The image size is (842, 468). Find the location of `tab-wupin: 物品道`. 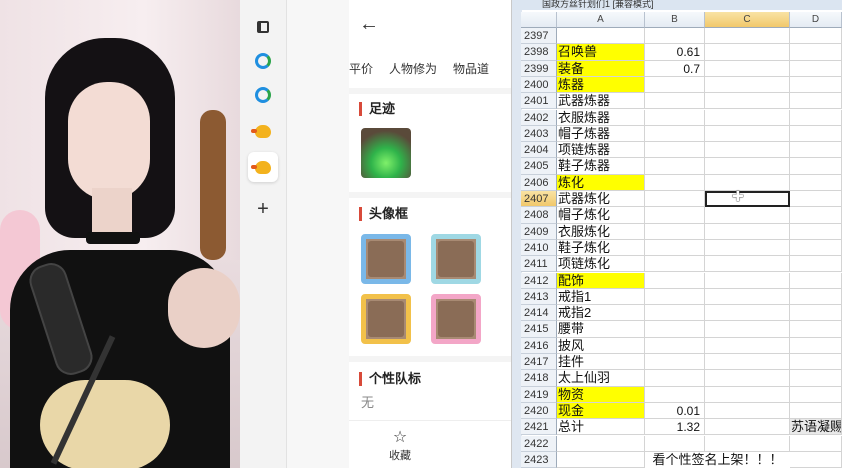

tab-wupin: 物品道 is located at coordinates (471, 69).